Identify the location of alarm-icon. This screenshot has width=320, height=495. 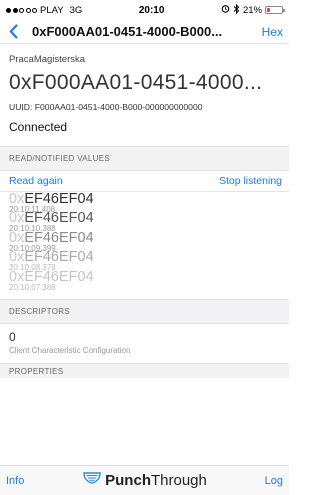
(225, 10).